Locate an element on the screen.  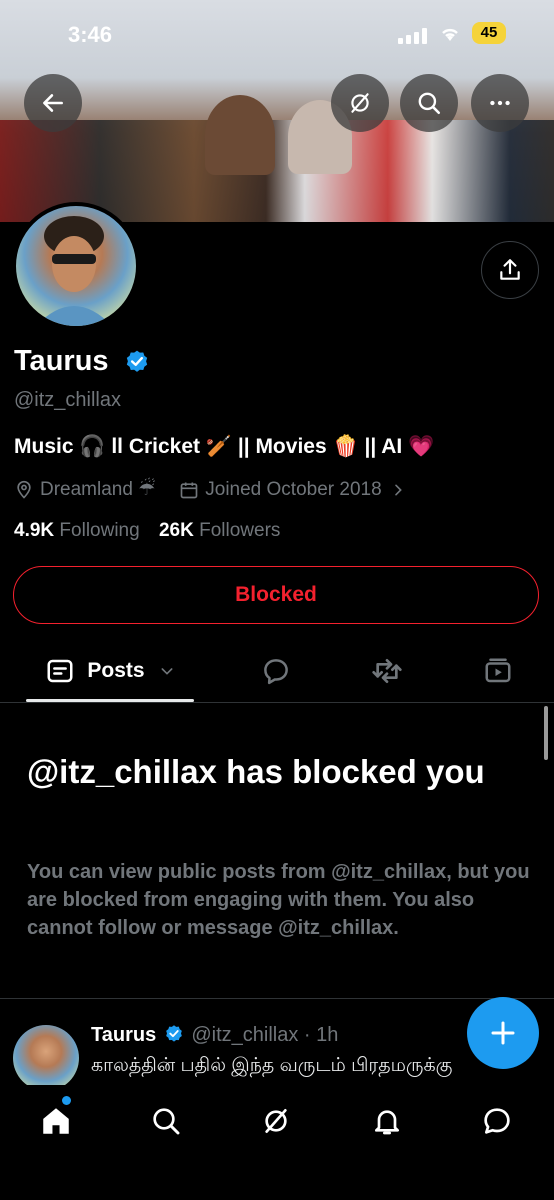
notification-dot is located at coordinates (66, 1100).